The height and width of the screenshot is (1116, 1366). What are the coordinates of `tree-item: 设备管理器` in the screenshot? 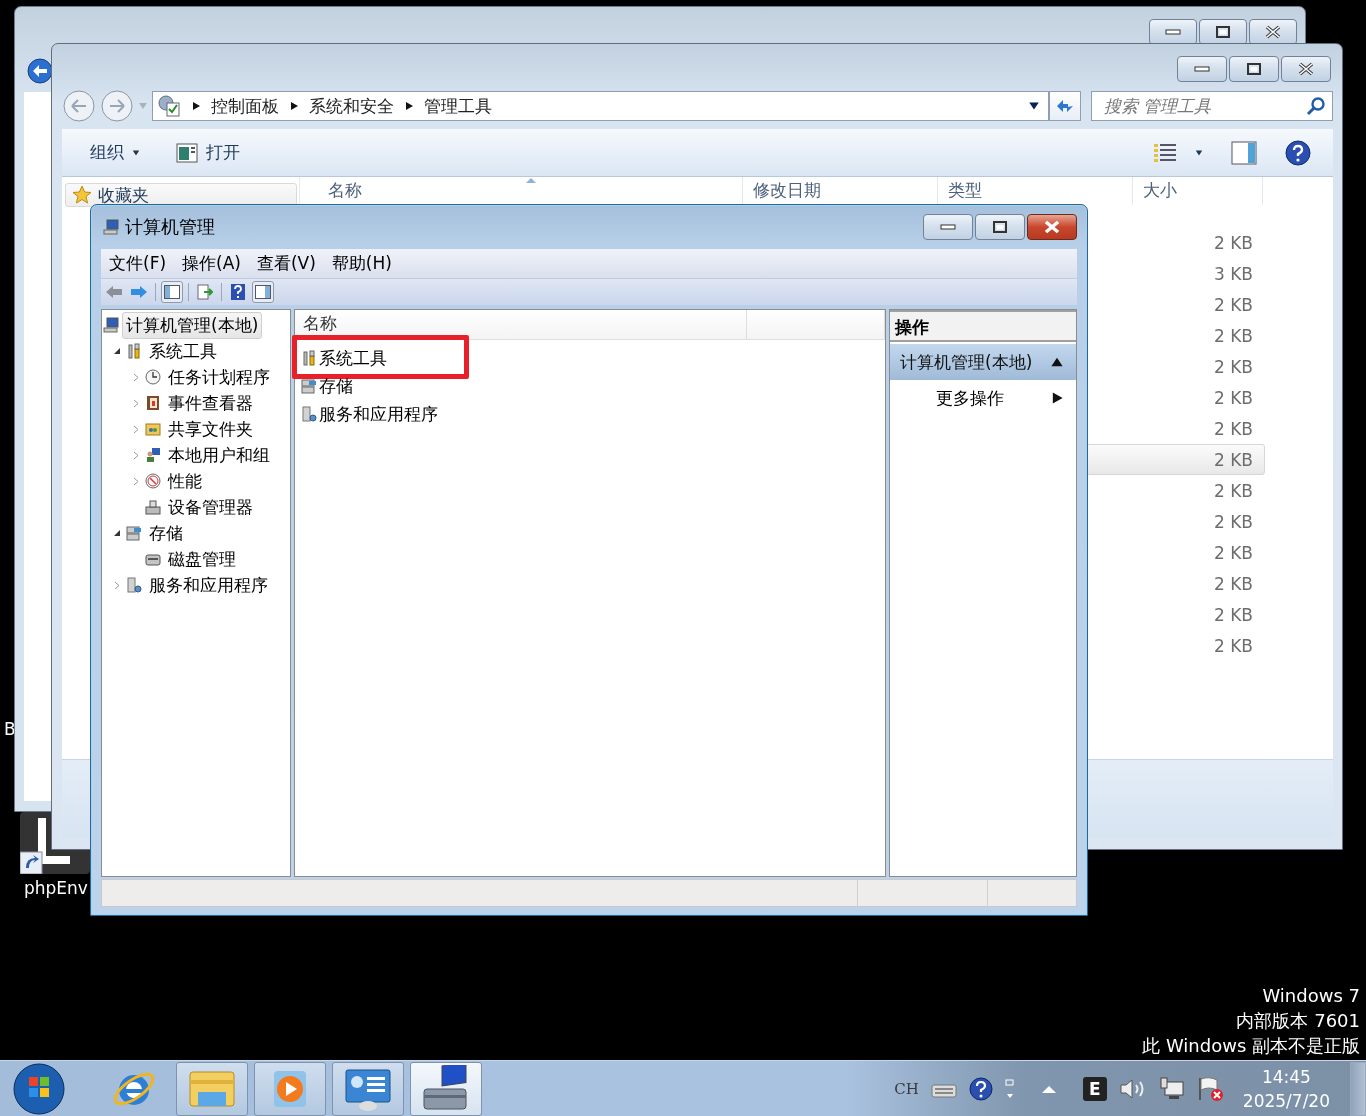 It's located at (210, 507).